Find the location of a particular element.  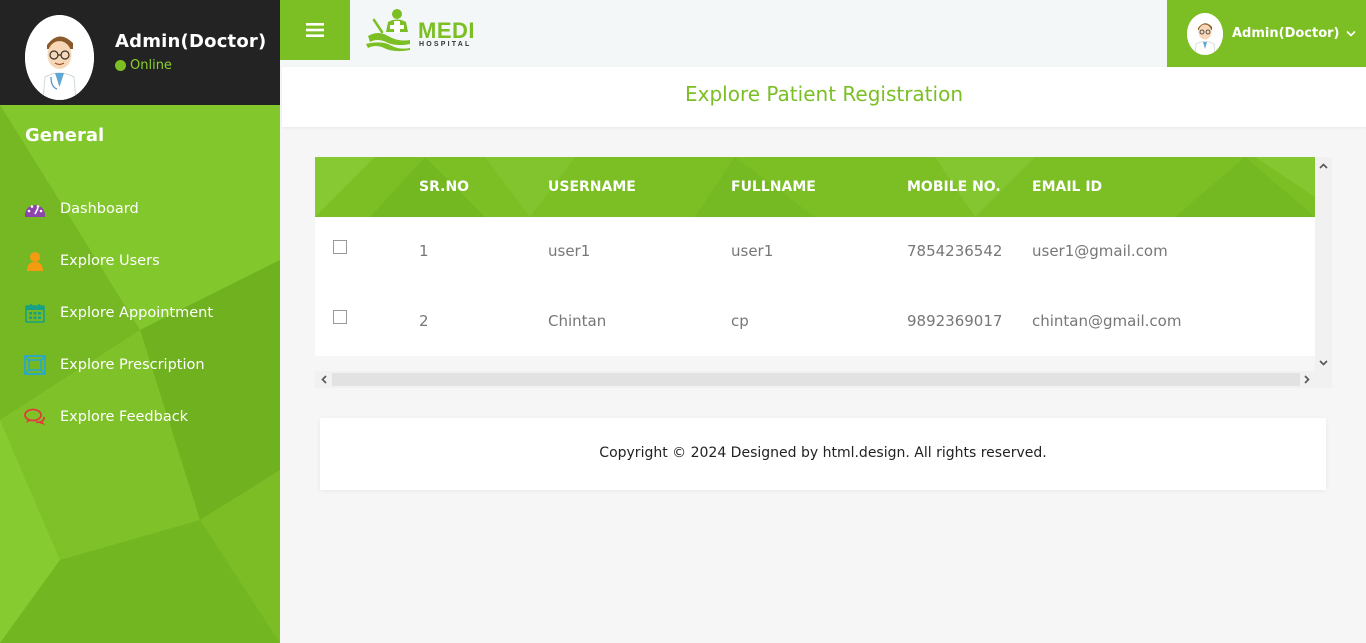

user-avatar is located at coordinates (1205, 33).